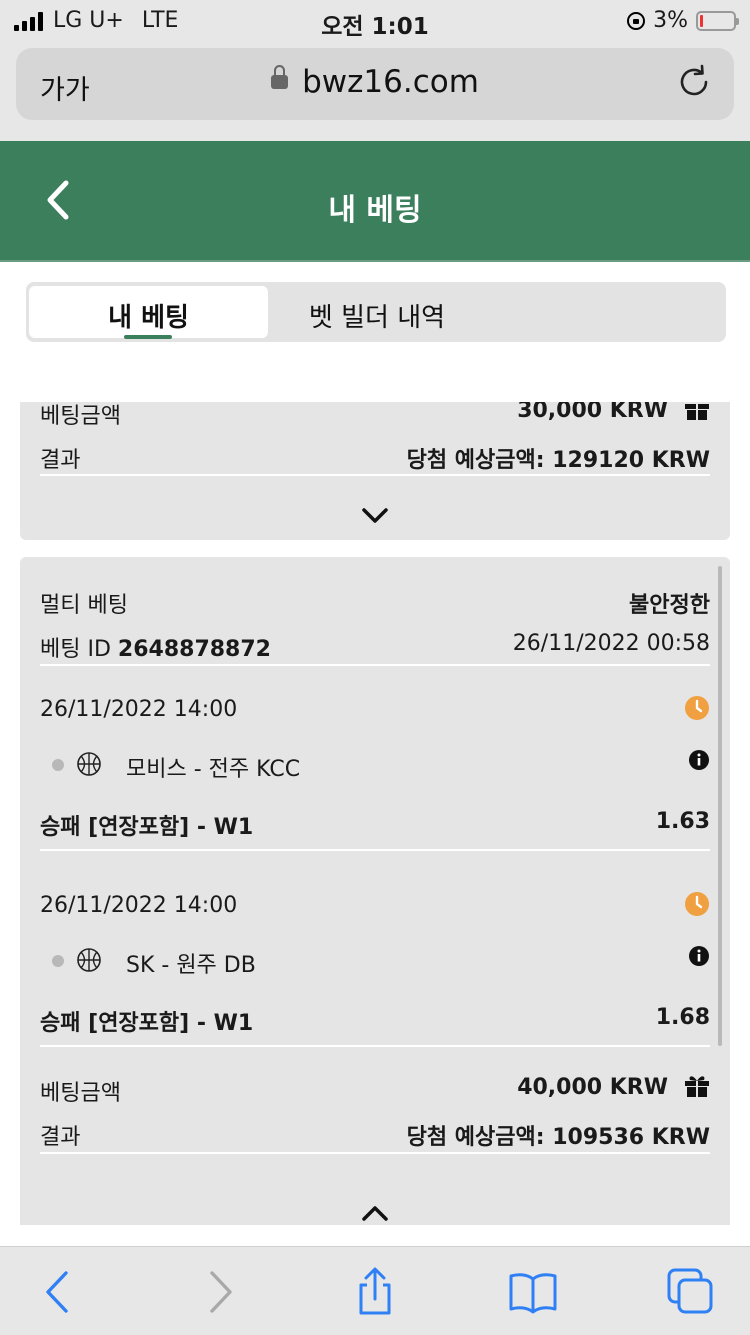 This screenshot has height=1335, width=750. Describe the element at coordinates (533, 1292) in the screenshot. I see `bookmarks-icon` at that location.